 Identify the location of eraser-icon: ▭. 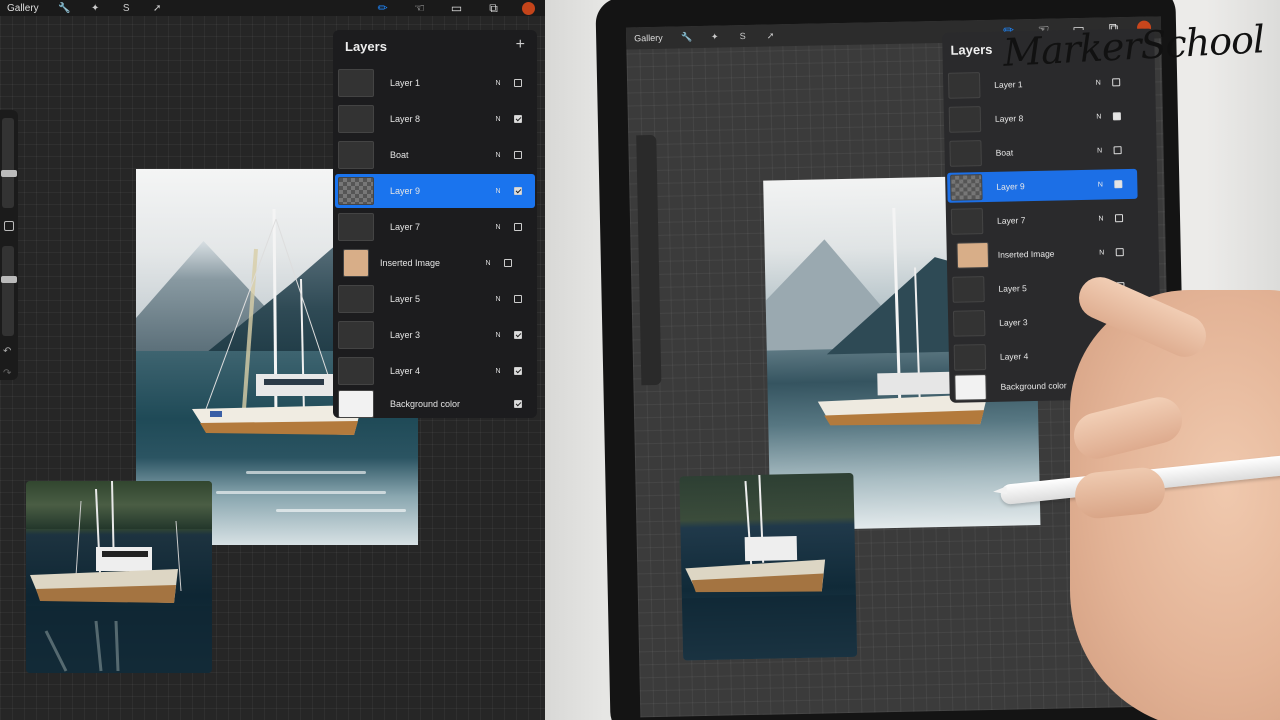
(456, 8).